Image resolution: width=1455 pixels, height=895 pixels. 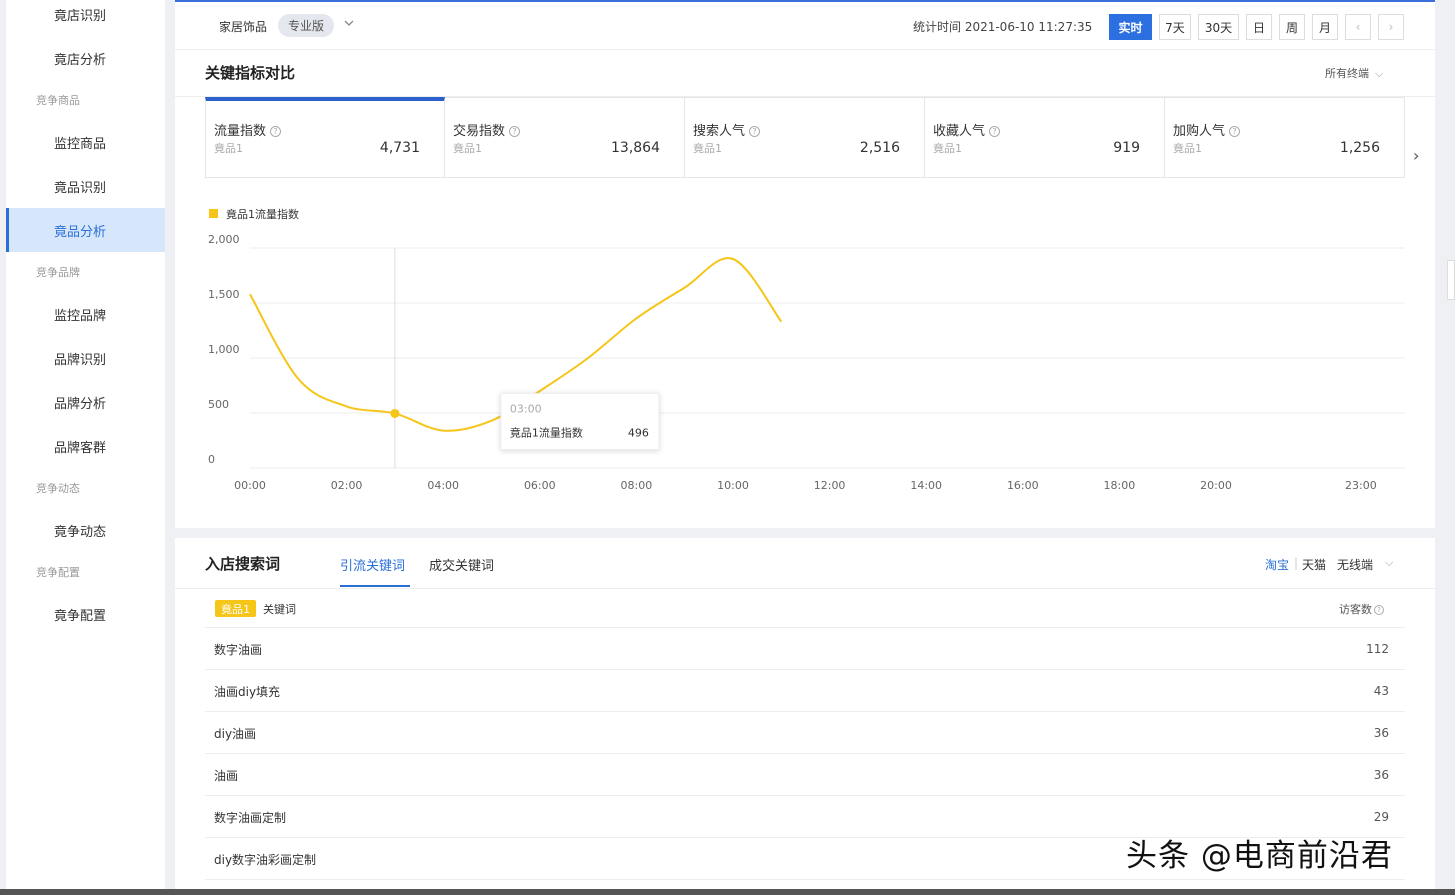 I want to click on side-scroll-handle, so click(x=1451, y=280).